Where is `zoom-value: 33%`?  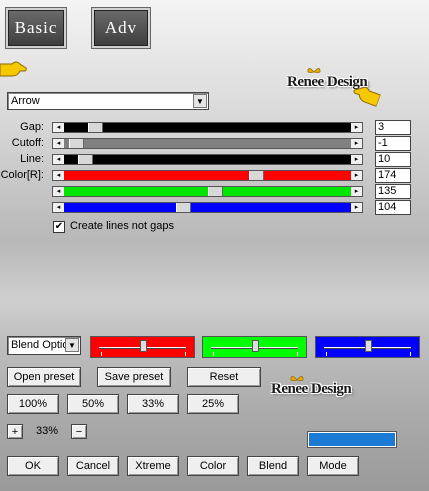
zoom-value: 33% is located at coordinates (47, 431).